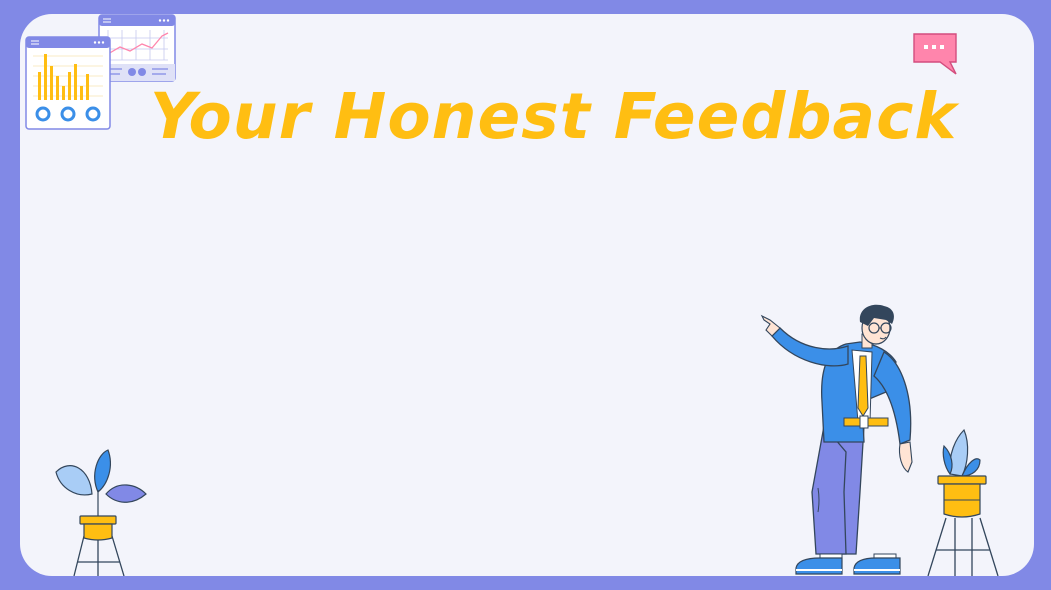 The height and width of the screenshot is (590, 1051). What do you see at coordinates (963, 502) in the screenshot?
I see `potted-plant-right` at bounding box center [963, 502].